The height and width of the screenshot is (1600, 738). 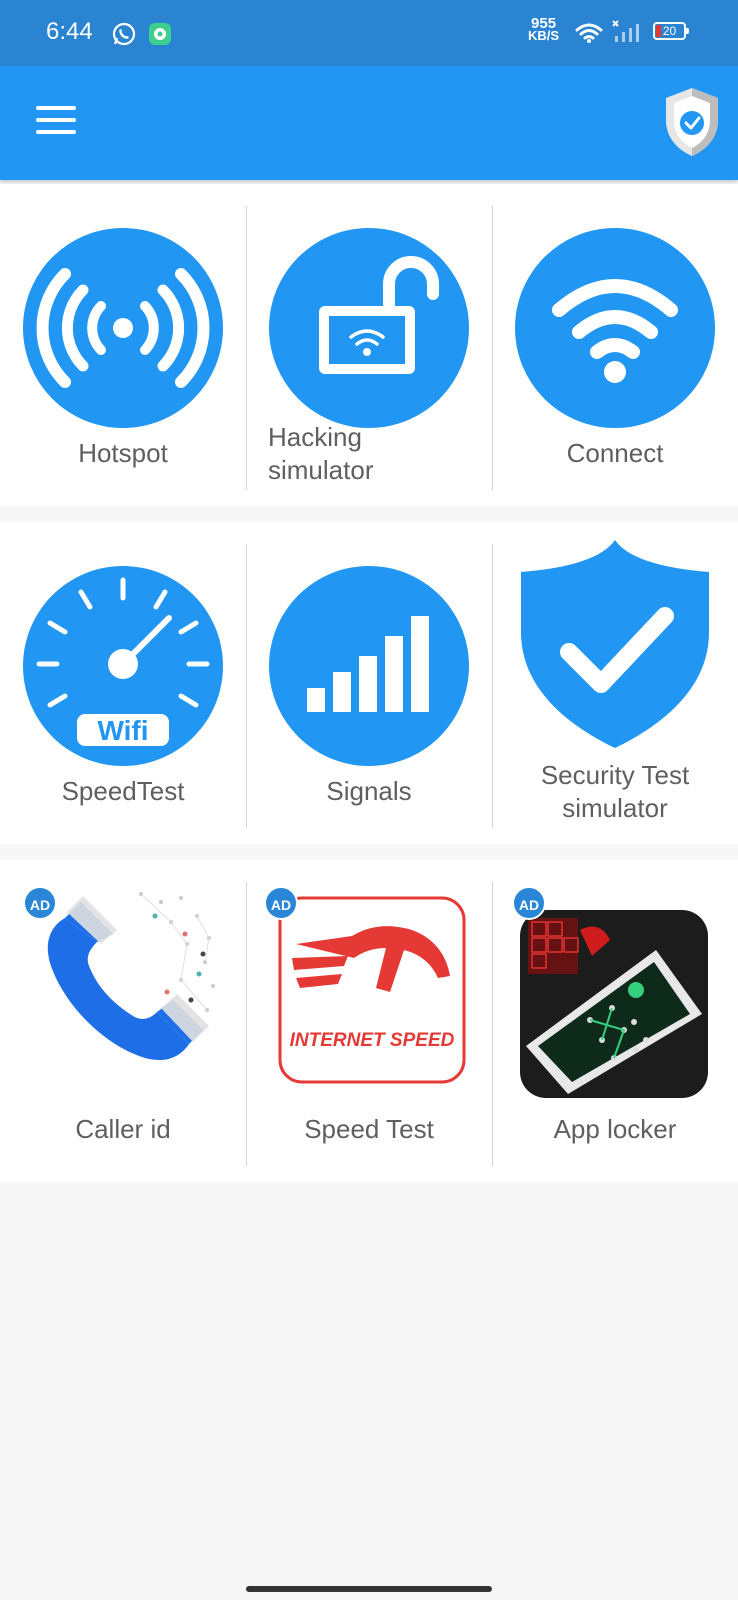 I want to click on hacking-simulator-tile: Hacking simulator, so click(x=369, y=345).